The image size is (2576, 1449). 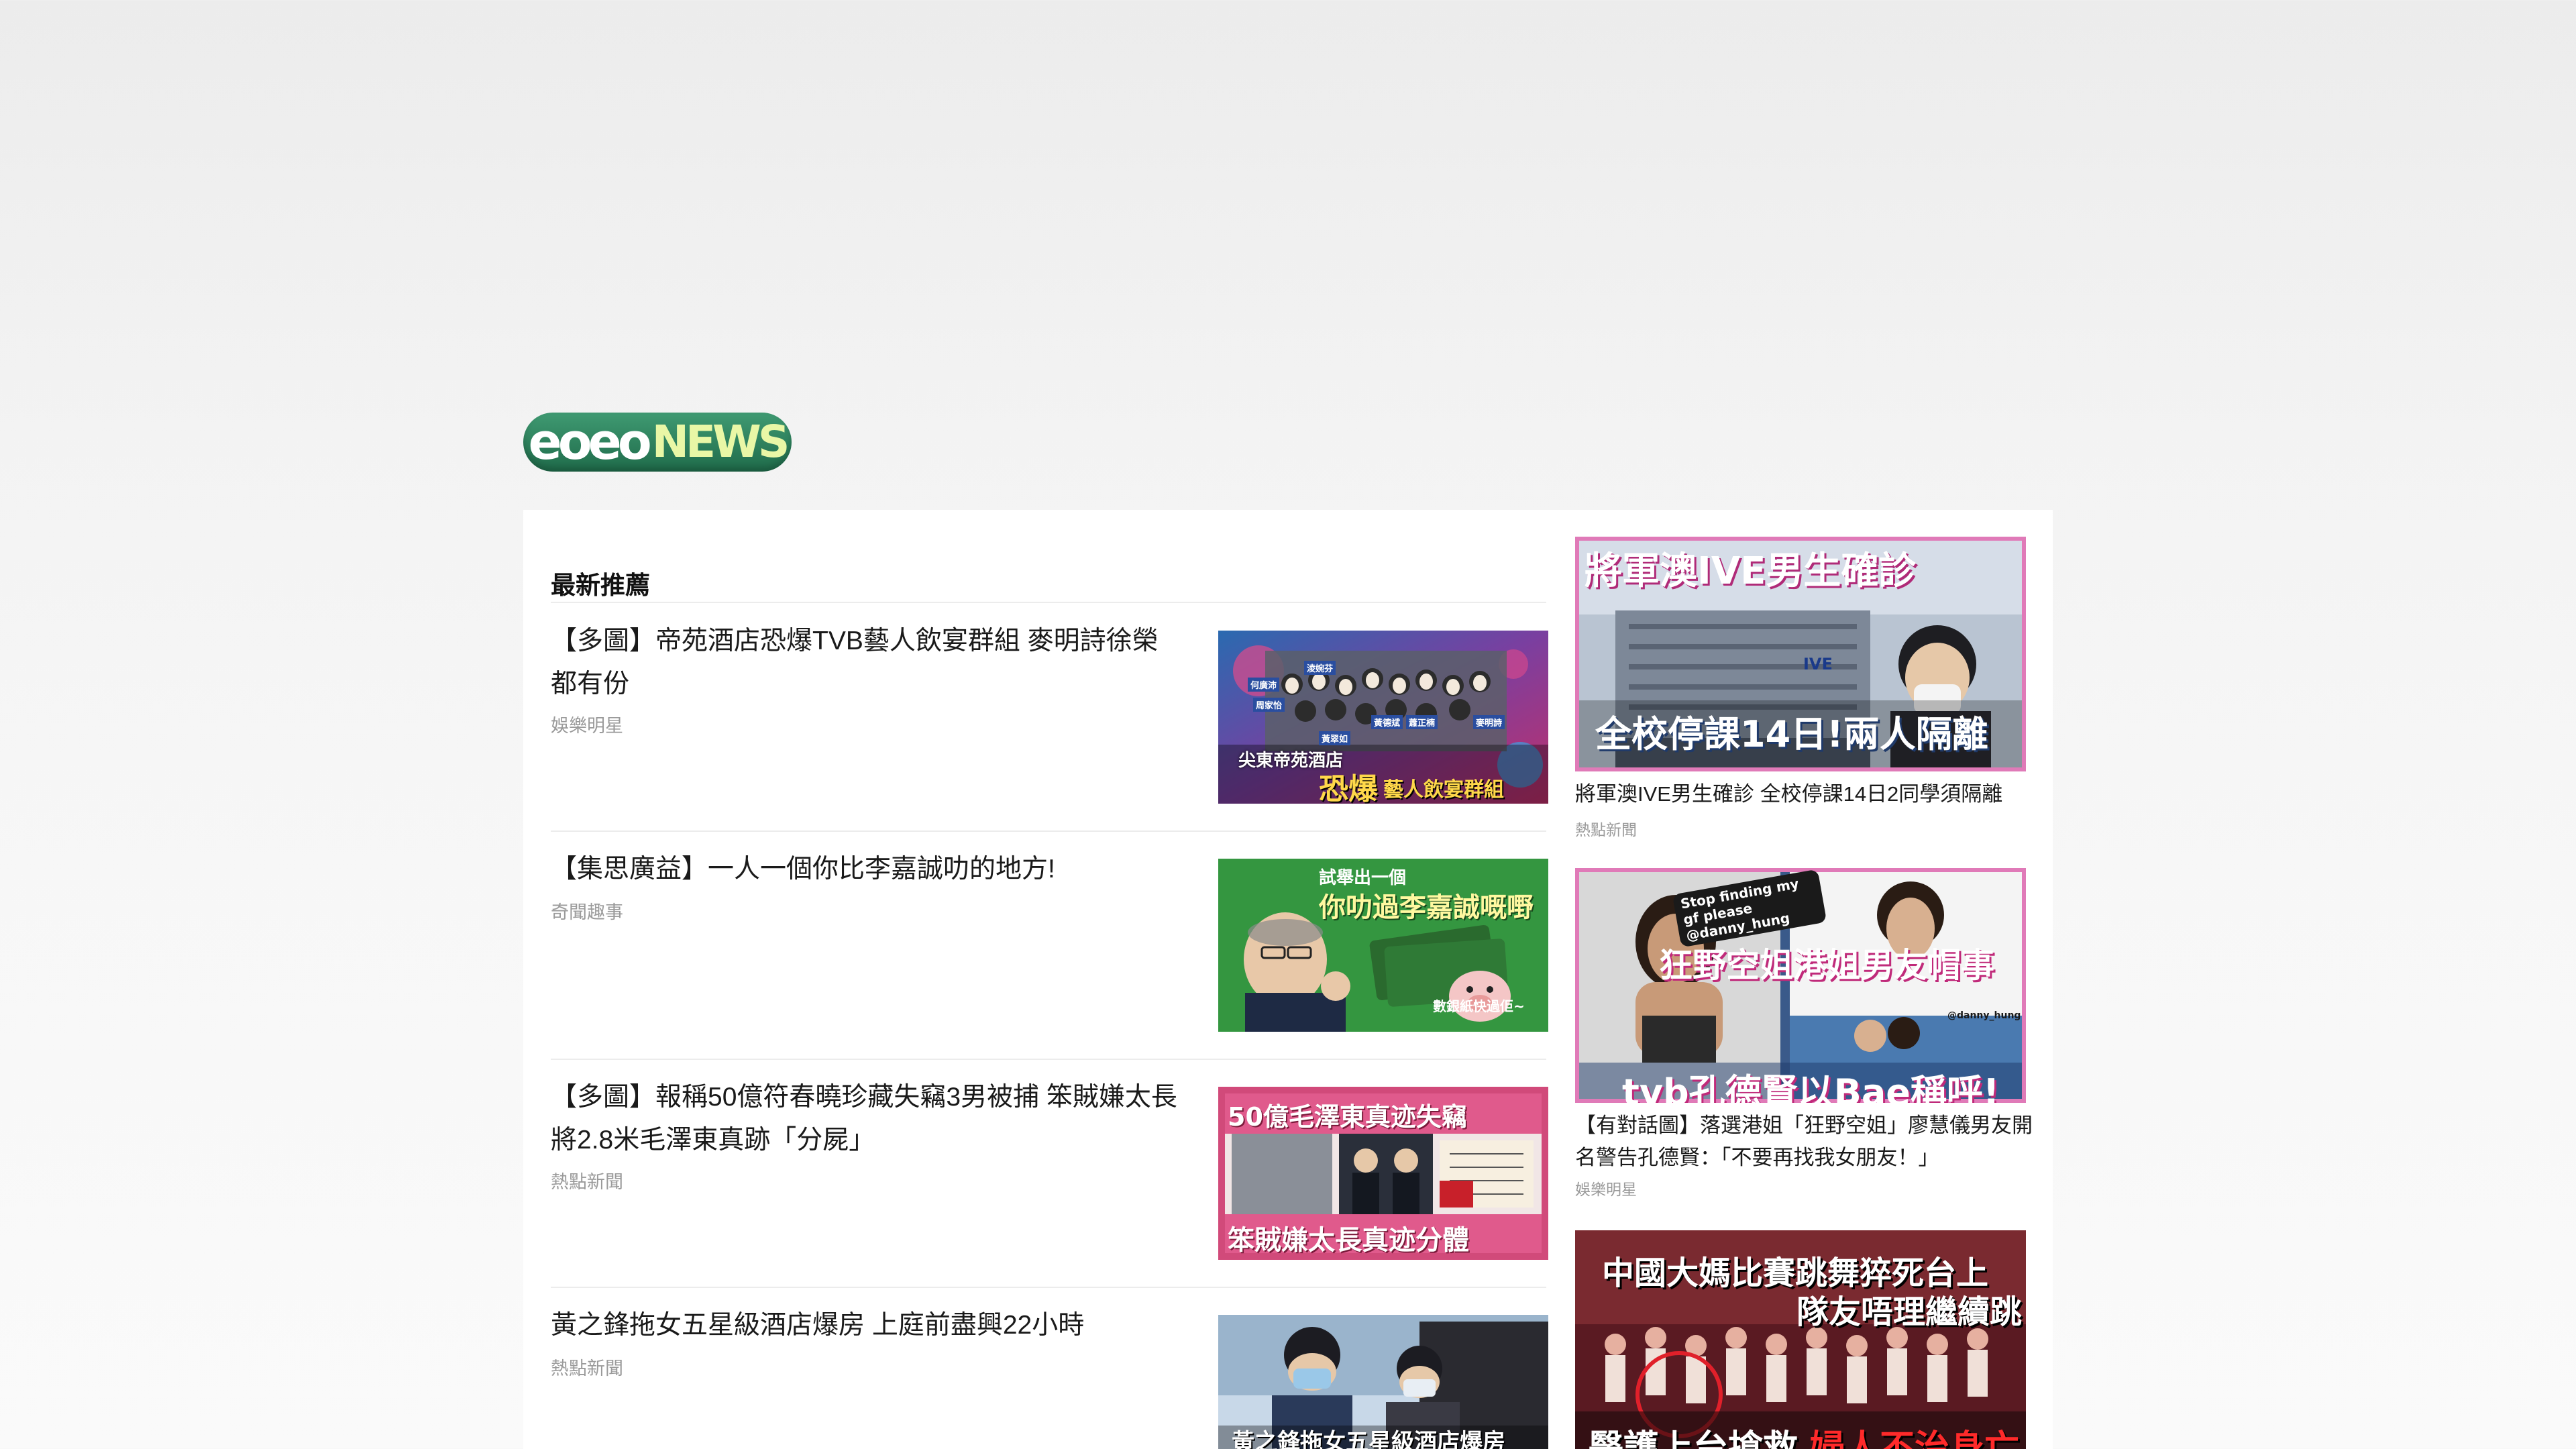 What do you see at coordinates (1818, 664) in the screenshot?
I see `thumb-sign: IVE` at bounding box center [1818, 664].